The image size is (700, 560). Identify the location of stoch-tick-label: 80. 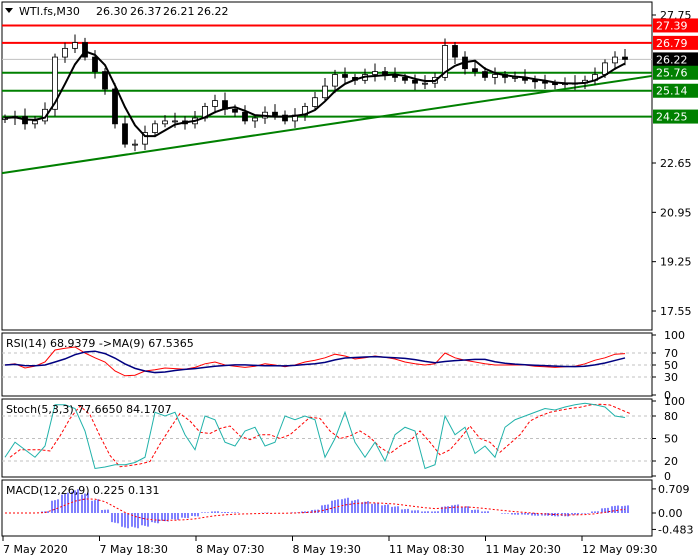
(671, 416).